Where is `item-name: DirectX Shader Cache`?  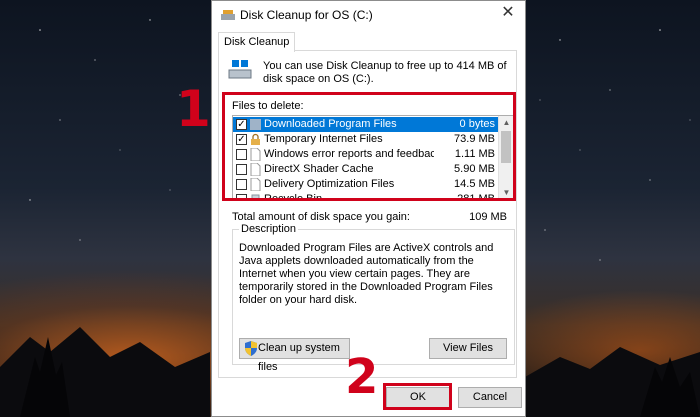 item-name: DirectX Shader Cache is located at coordinates (319, 169).